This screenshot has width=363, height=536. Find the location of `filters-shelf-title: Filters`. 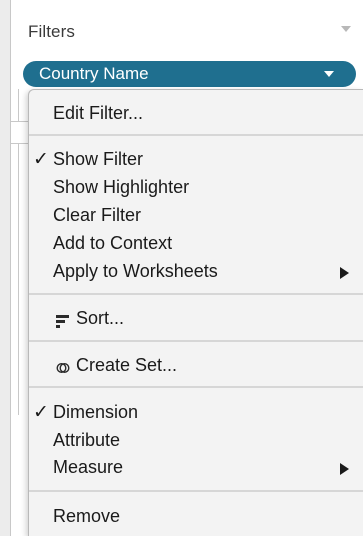

filters-shelf-title: Filters is located at coordinates (51, 31).